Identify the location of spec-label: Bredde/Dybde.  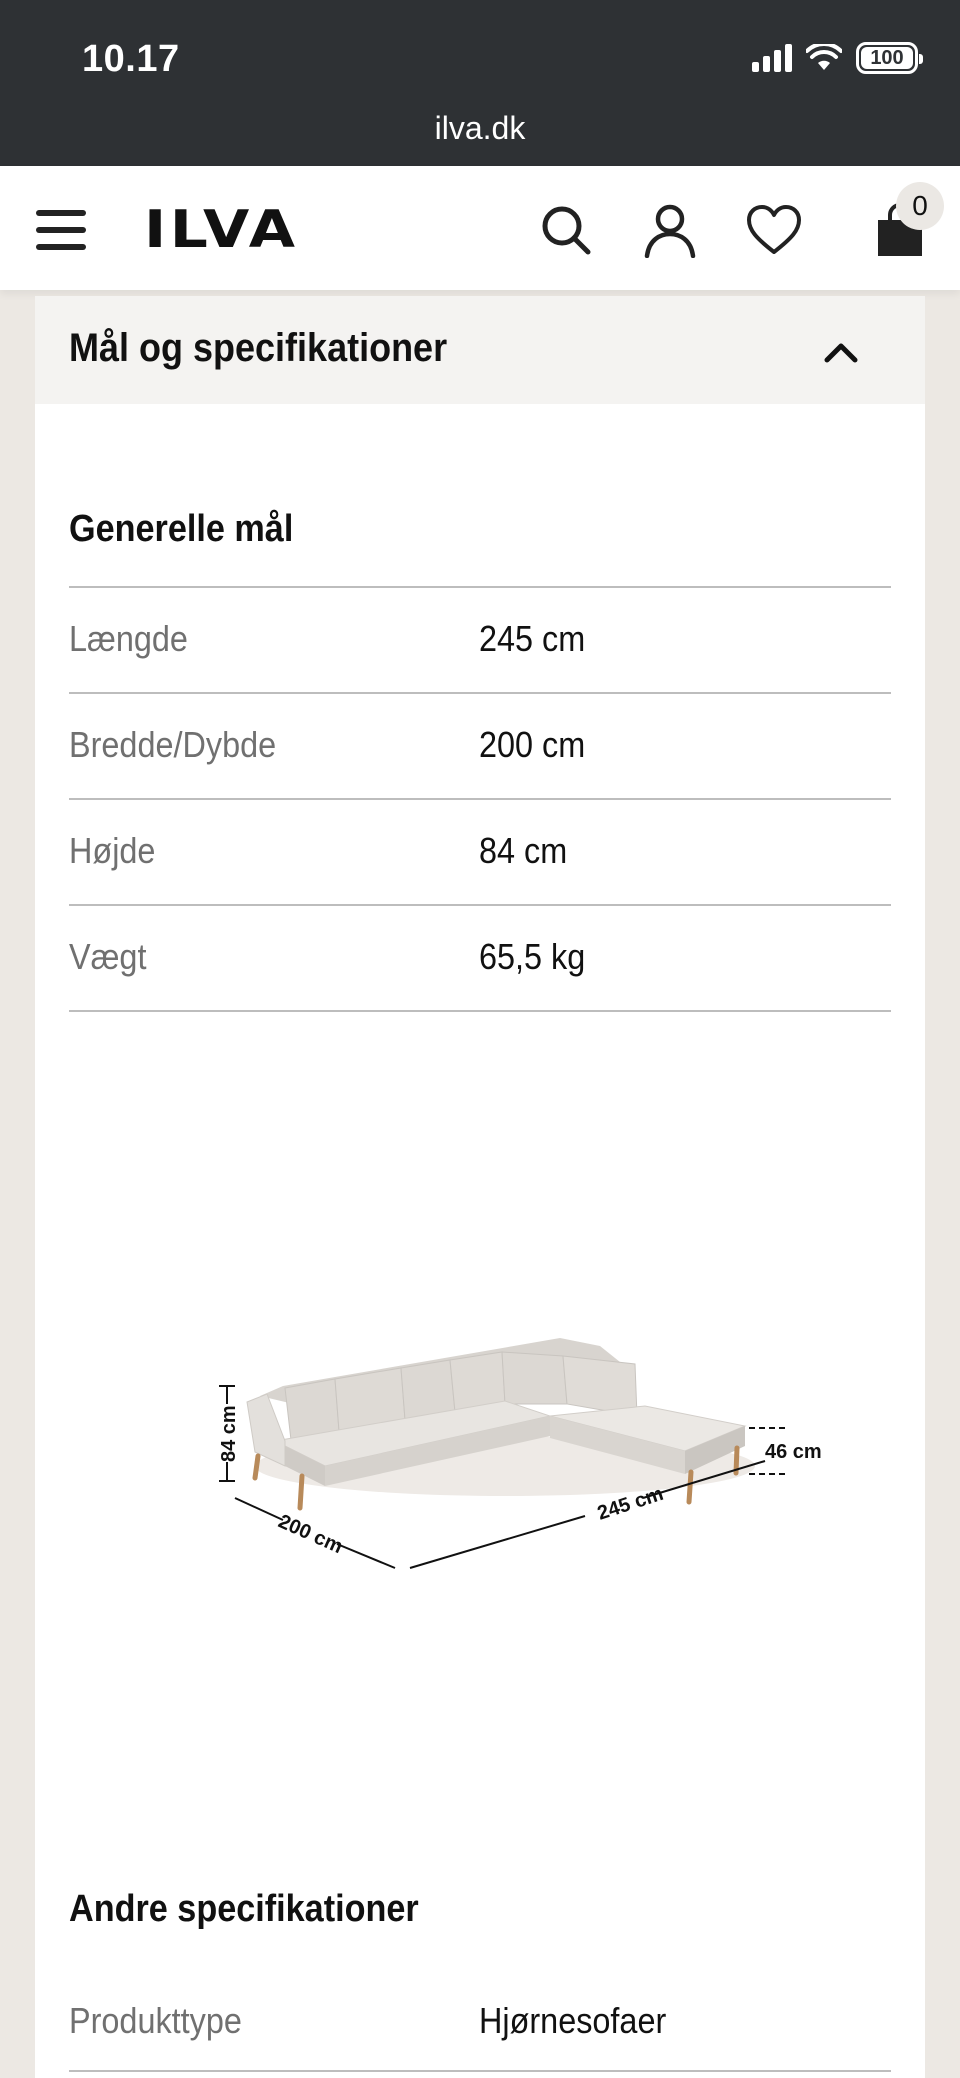
(173, 744).